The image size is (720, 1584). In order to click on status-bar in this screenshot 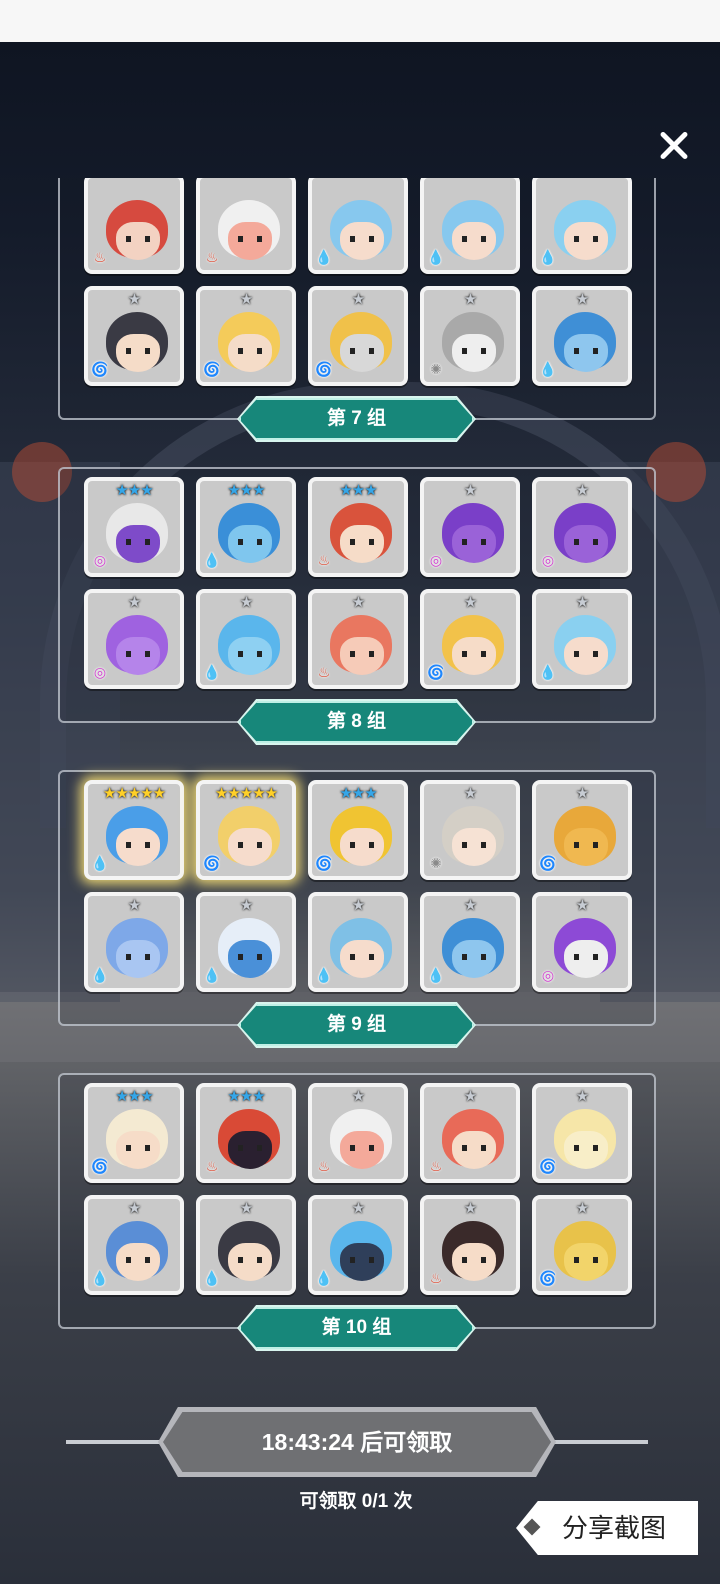, I will do `click(360, 21)`.